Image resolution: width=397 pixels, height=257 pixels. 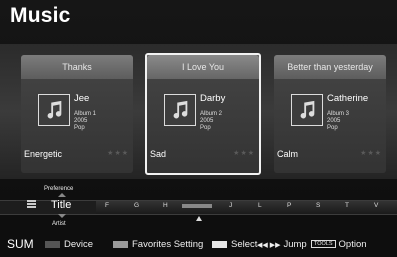 I want to click on select-key-icon, so click(x=219, y=244).